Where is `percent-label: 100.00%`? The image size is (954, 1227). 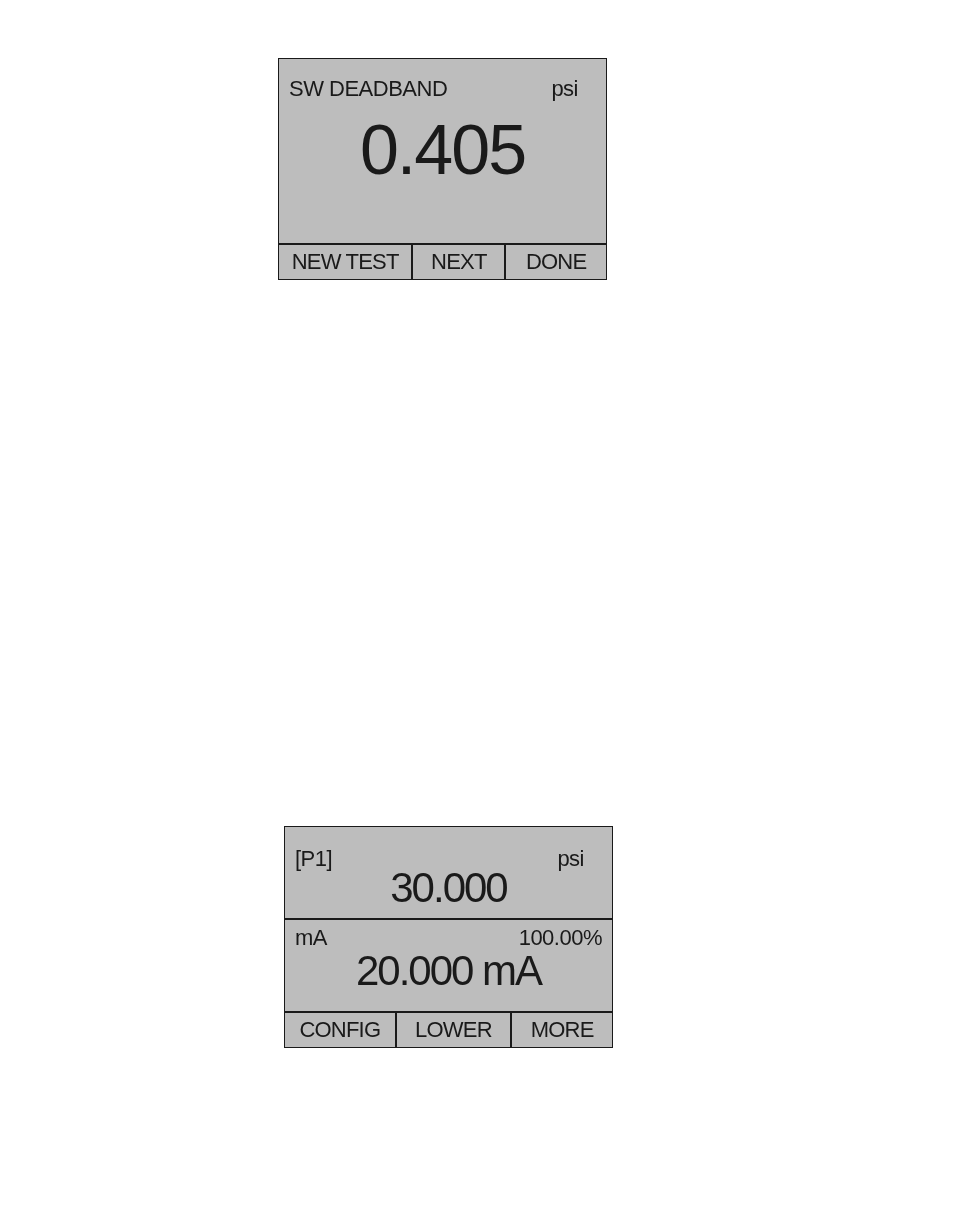
percent-label: 100.00% is located at coordinates (560, 938).